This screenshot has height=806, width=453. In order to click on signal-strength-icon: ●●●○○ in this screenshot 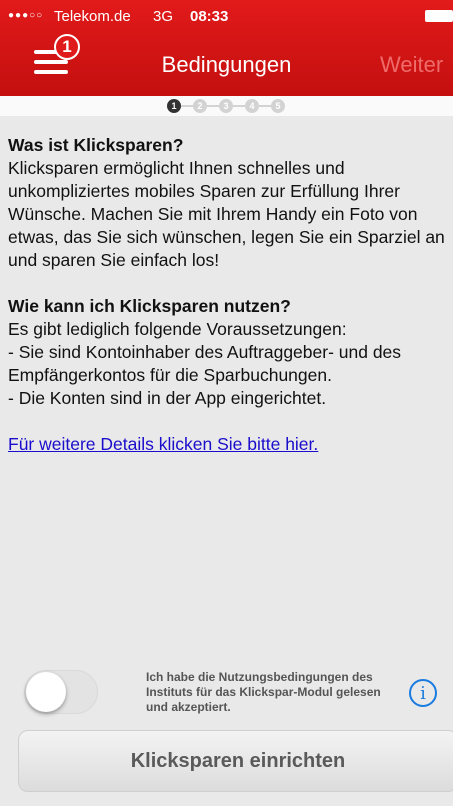, I will do `click(26, 15)`.